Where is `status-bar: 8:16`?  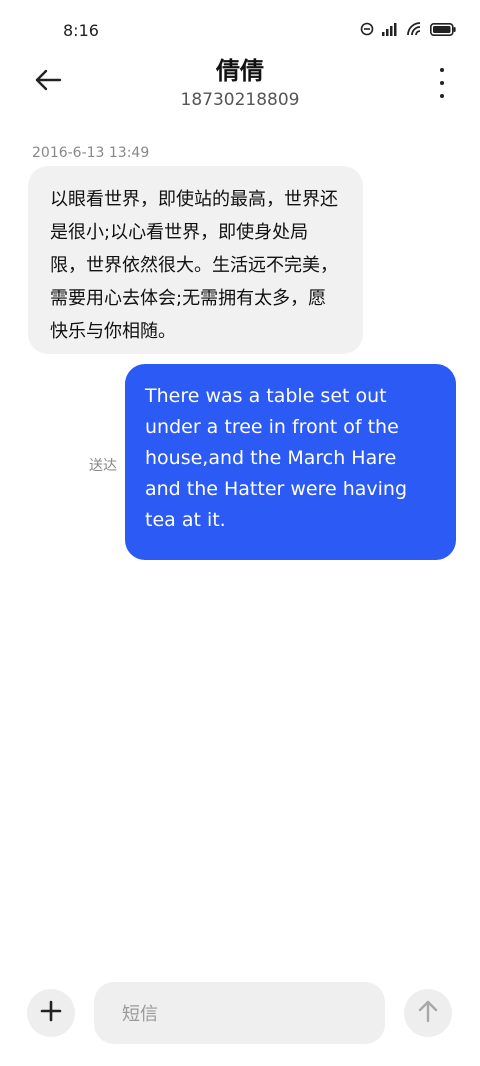 status-bar: 8:16 is located at coordinates (240, 30).